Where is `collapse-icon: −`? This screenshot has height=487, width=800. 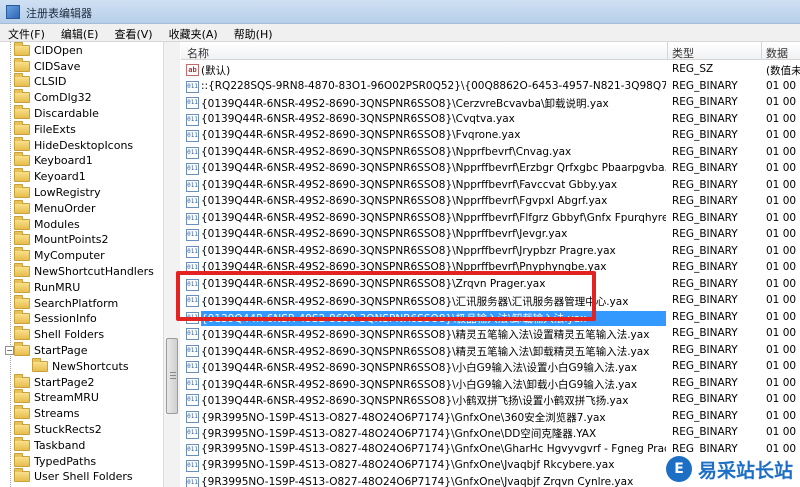 collapse-icon: − is located at coordinates (9, 350).